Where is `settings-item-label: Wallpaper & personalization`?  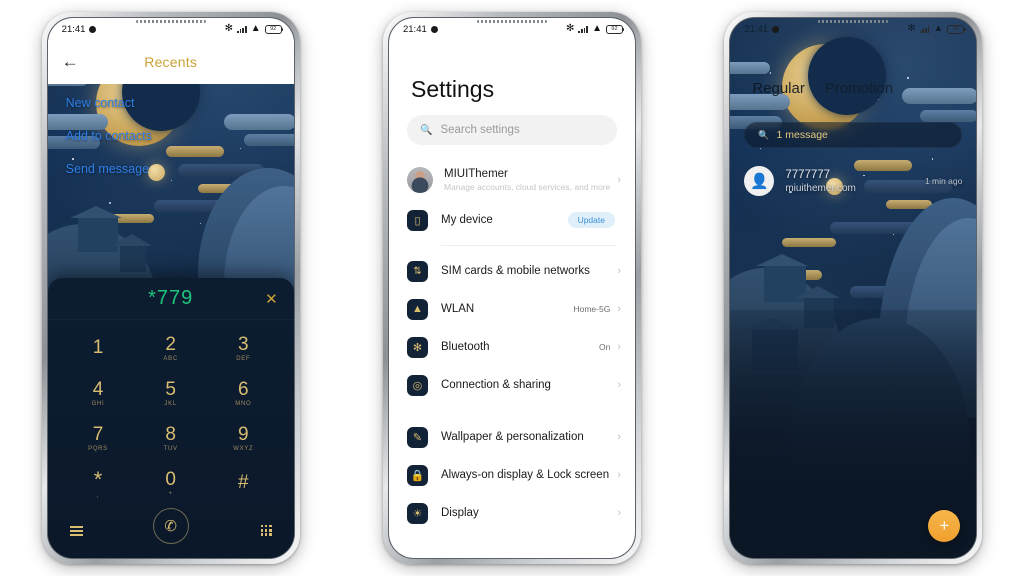 settings-item-label: Wallpaper & personalization is located at coordinates (512, 437).